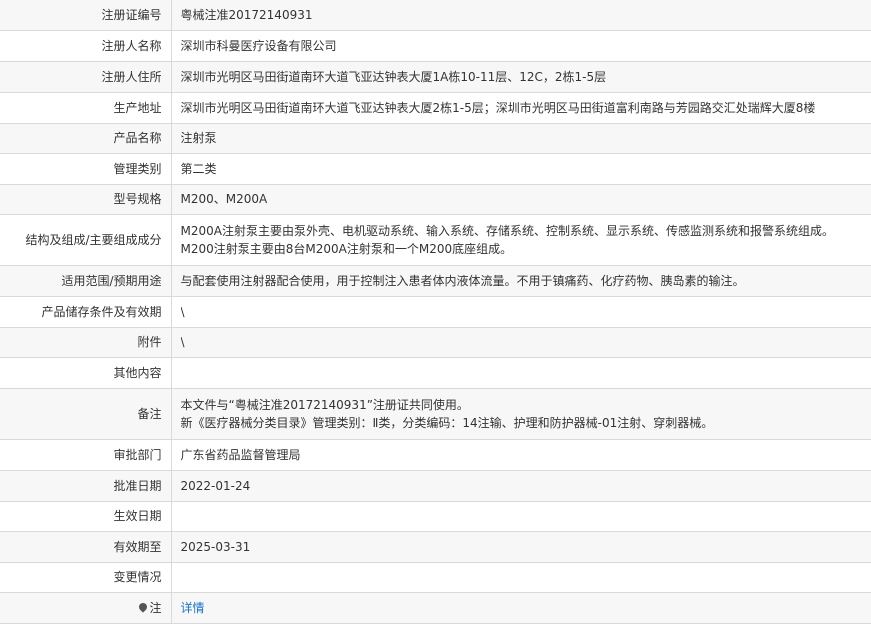  What do you see at coordinates (193, 608) in the screenshot?
I see `details-link: 详情` at bounding box center [193, 608].